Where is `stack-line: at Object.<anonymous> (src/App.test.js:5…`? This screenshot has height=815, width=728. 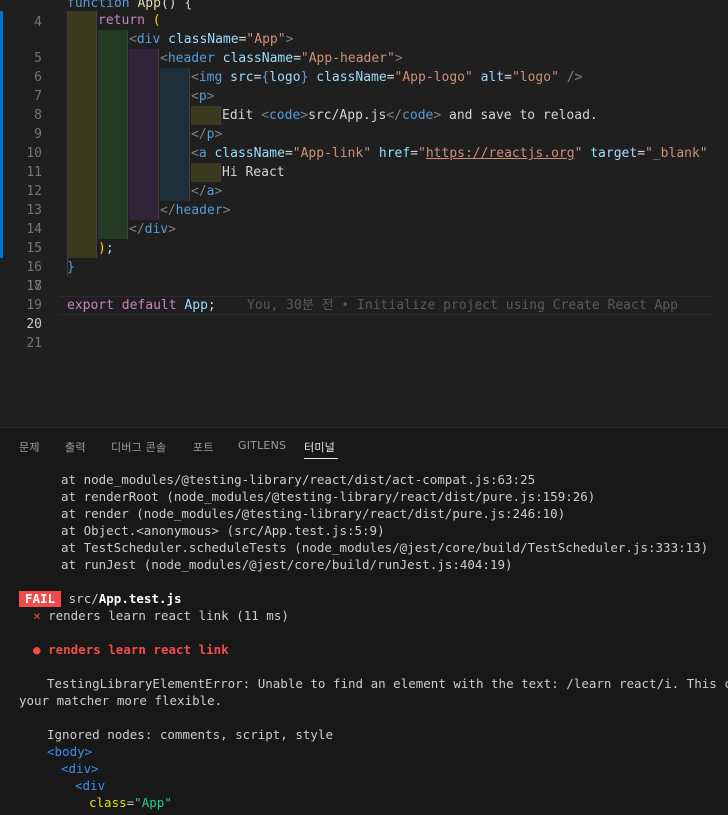 stack-line: at Object.<anonymous> (src/App.test.js:5… is located at coordinates (223, 530).